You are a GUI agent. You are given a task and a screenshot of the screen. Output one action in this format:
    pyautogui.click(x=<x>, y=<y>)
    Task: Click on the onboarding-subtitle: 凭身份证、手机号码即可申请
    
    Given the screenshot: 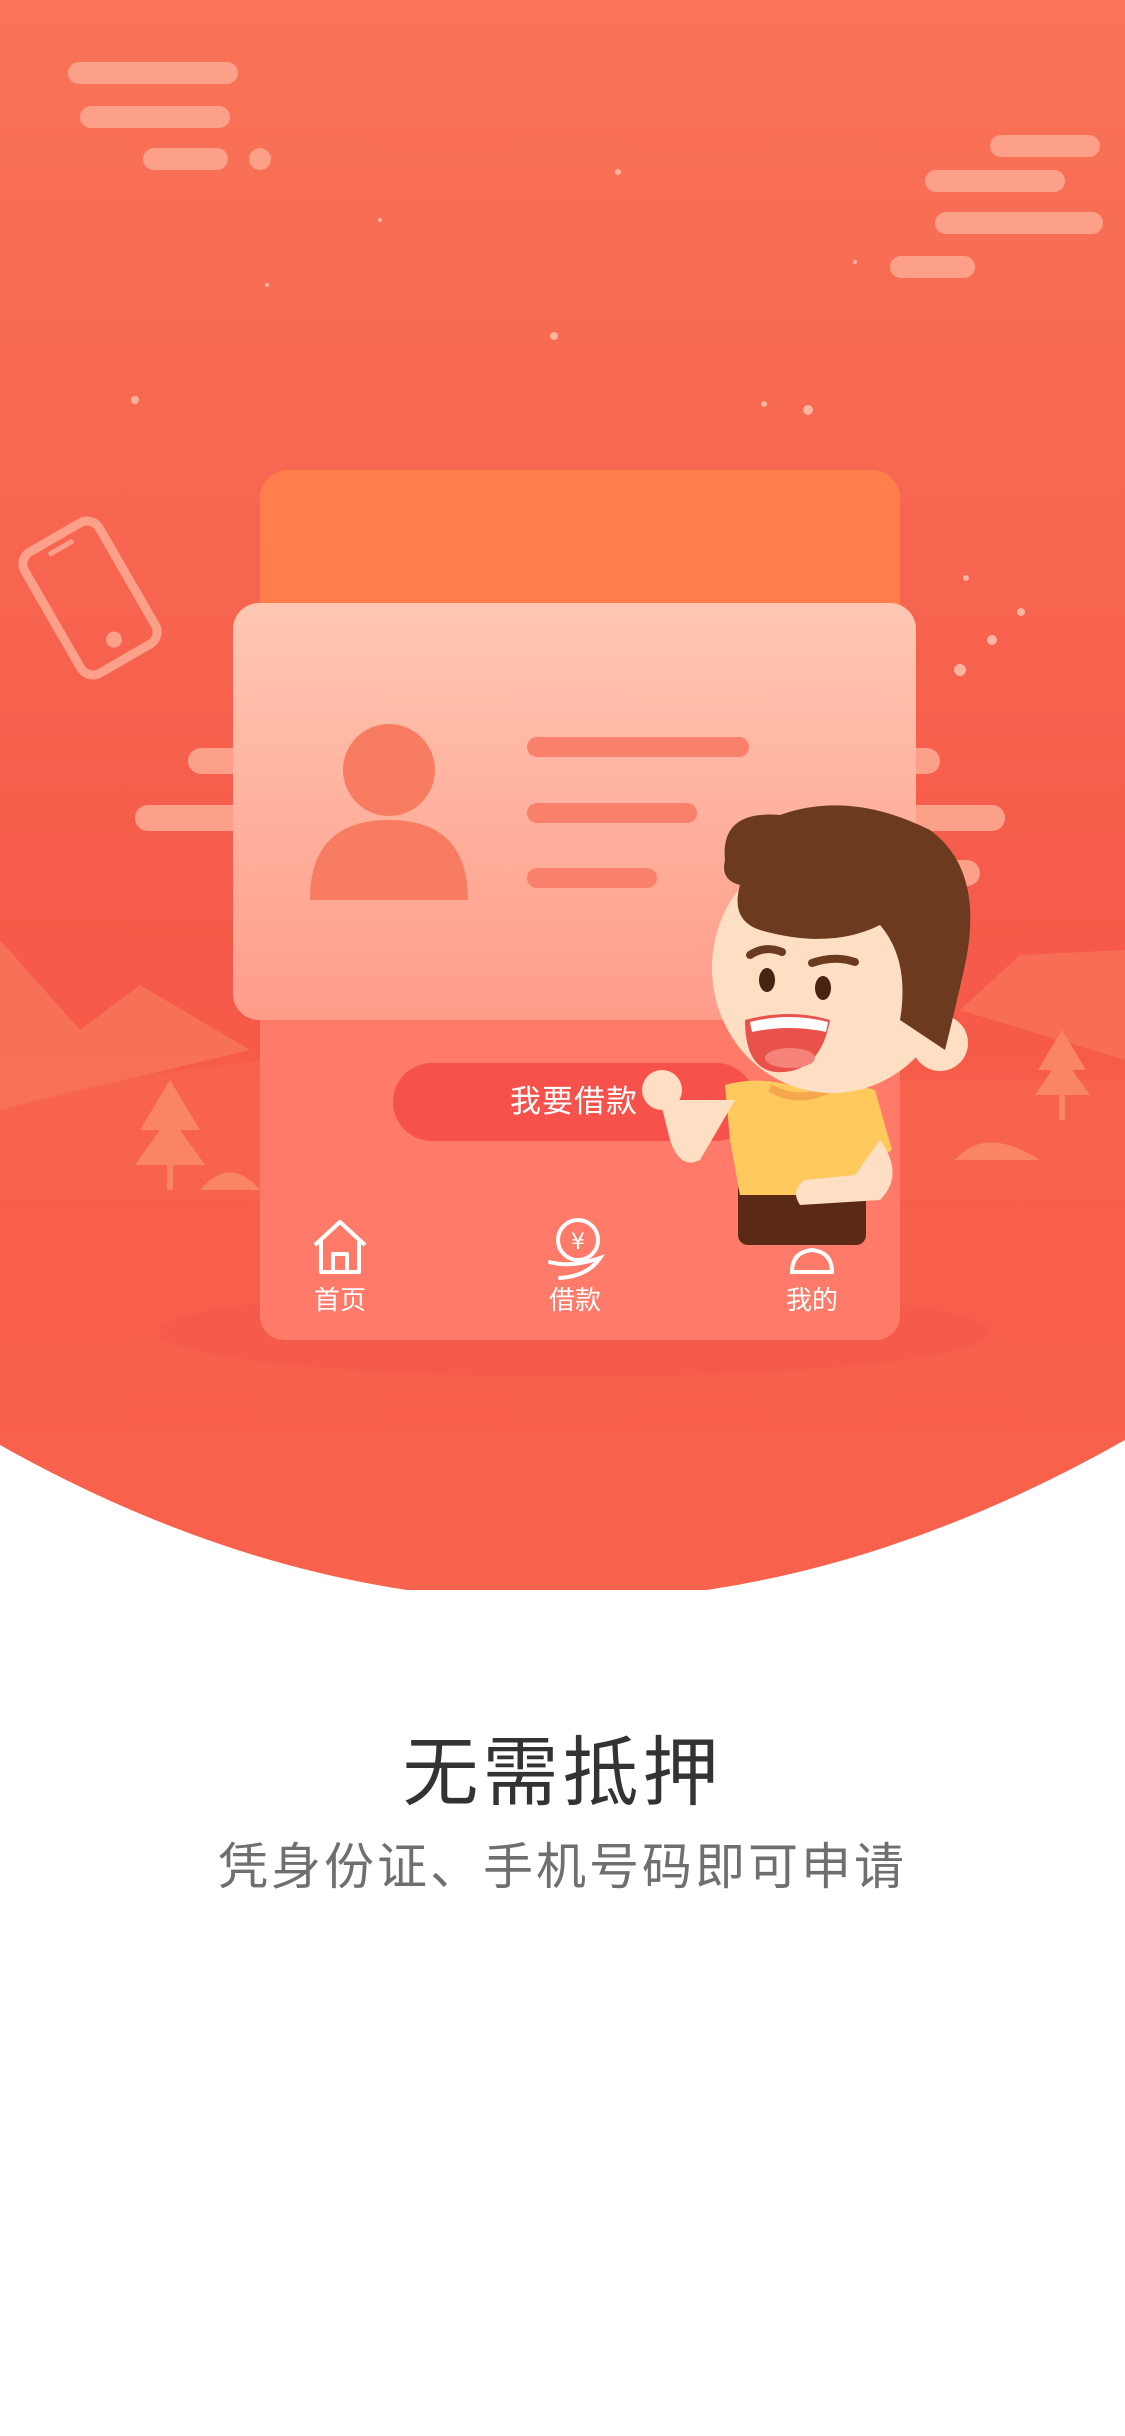 What is the action you would take?
    pyautogui.click(x=562, y=1867)
    